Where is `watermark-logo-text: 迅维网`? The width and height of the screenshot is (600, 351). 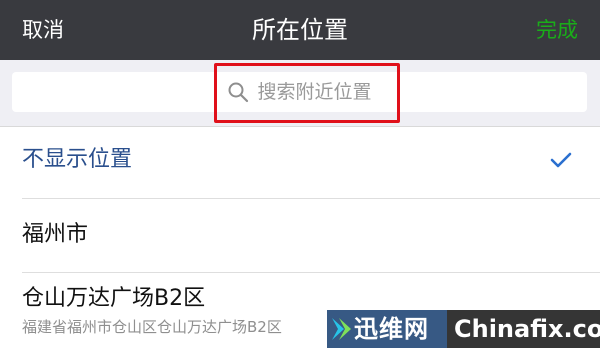 watermark-logo-text: 迅维网 is located at coordinates (391, 329).